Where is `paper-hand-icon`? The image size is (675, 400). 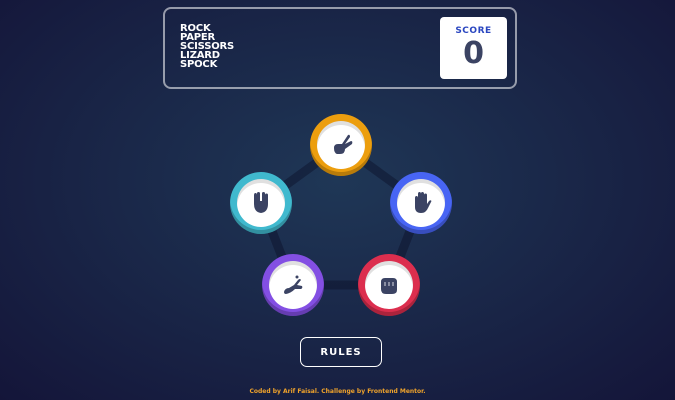 paper-hand-icon is located at coordinates (423, 202).